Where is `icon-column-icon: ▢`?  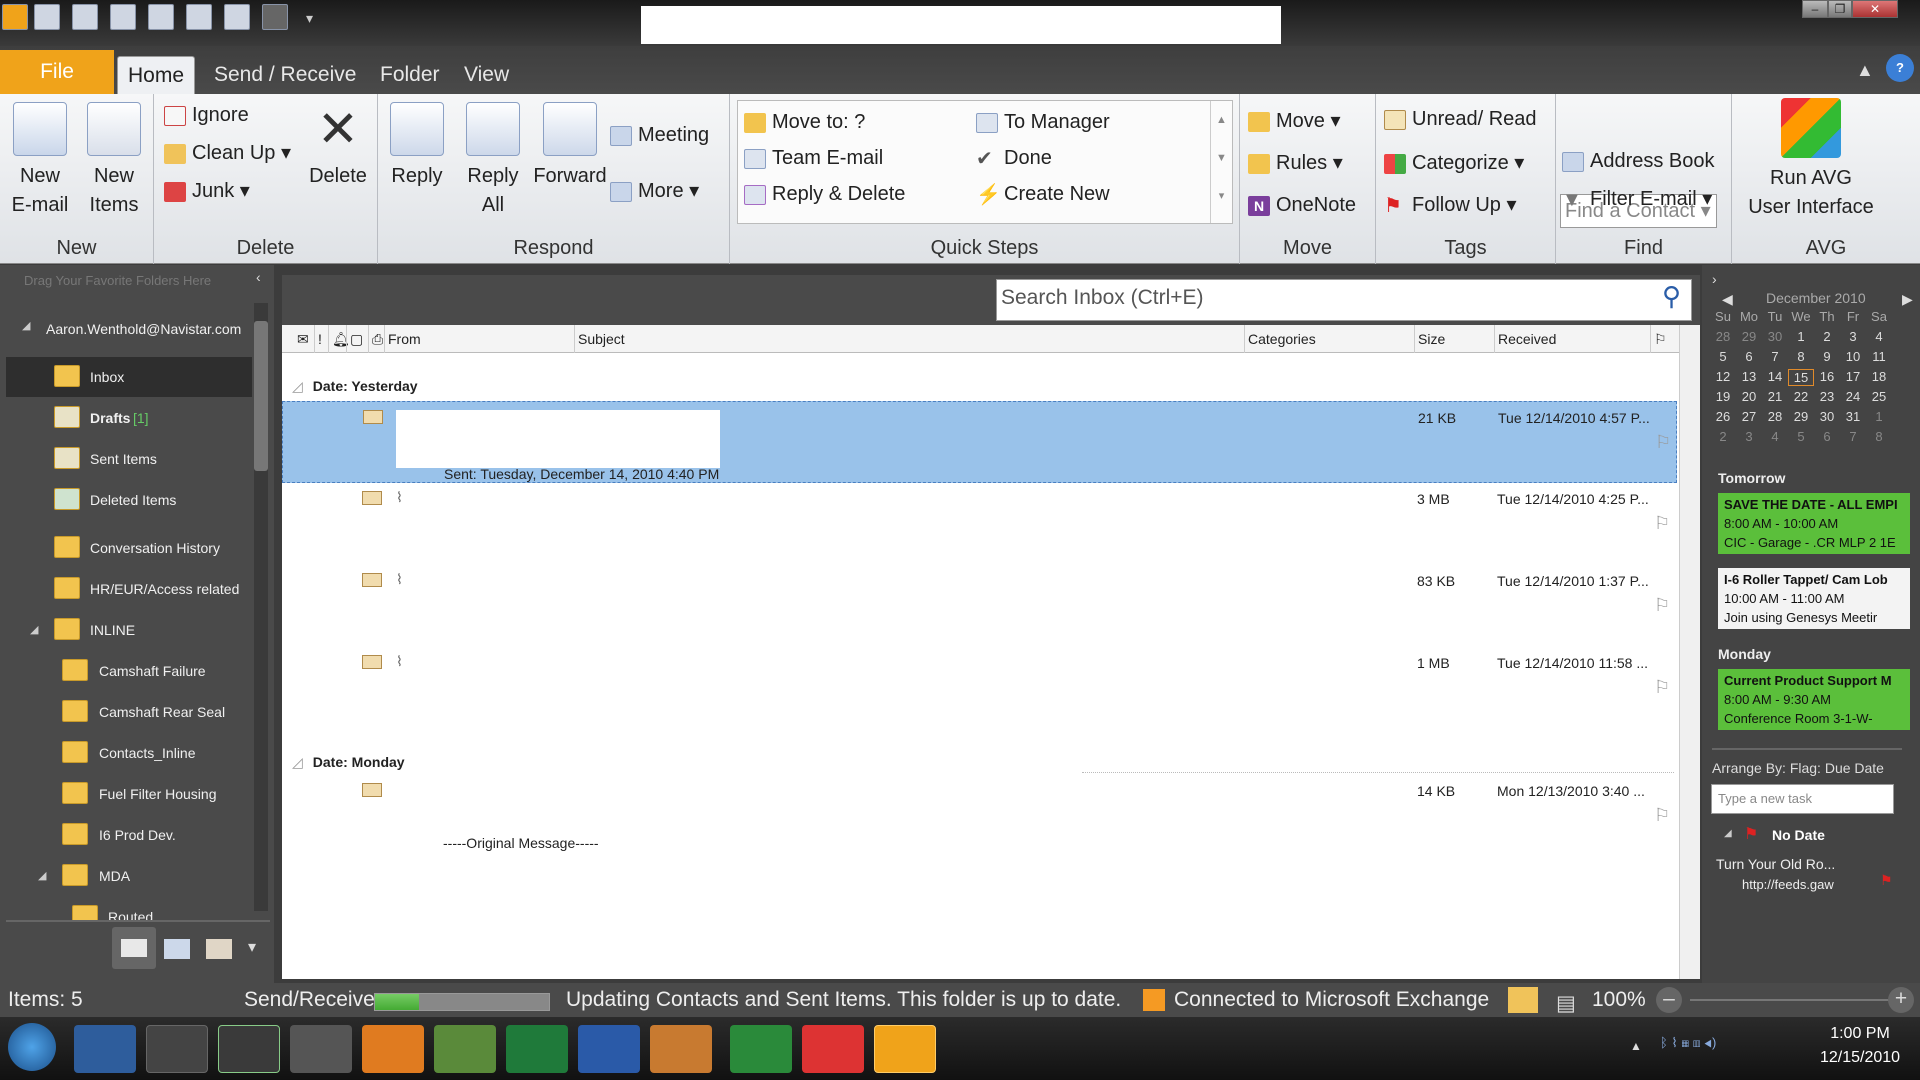
icon-column-icon: ▢ is located at coordinates (356, 339).